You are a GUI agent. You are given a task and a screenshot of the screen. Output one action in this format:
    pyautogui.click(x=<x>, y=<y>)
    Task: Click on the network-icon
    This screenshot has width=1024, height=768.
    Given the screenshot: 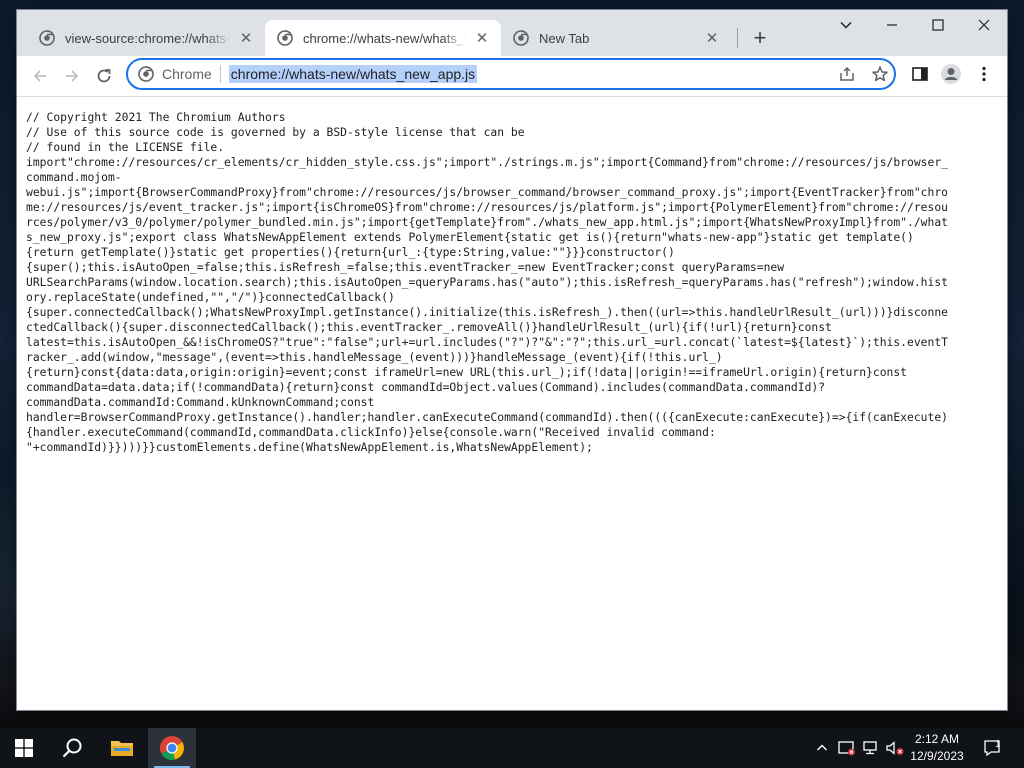 What is the action you would take?
    pyautogui.click(x=870, y=748)
    